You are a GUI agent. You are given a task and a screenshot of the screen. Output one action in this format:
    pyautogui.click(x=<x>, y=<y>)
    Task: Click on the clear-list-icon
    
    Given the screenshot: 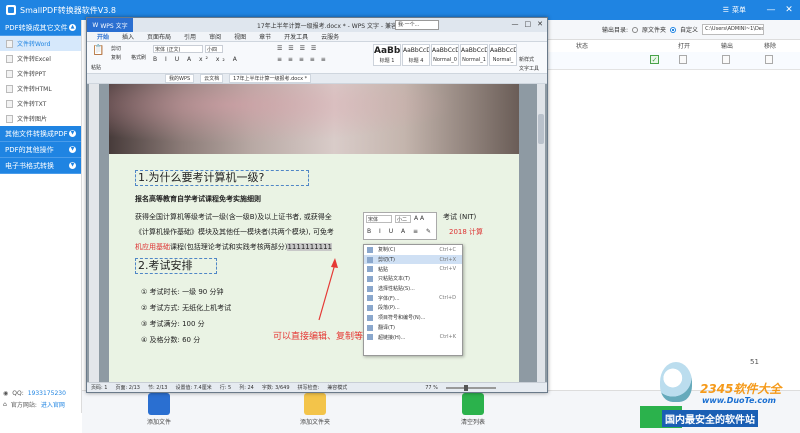 What is the action you would take?
    pyautogui.click(x=473, y=404)
    